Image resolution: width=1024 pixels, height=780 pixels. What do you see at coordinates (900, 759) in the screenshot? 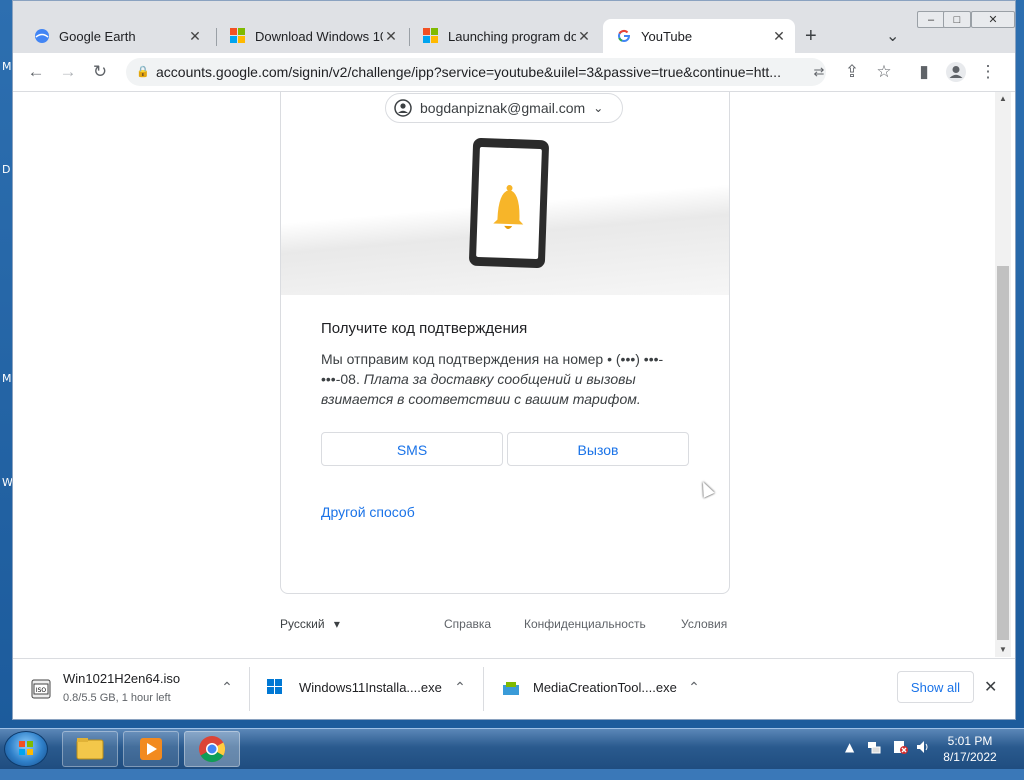
I see `action-center-icon` at bounding box center [900, 759].